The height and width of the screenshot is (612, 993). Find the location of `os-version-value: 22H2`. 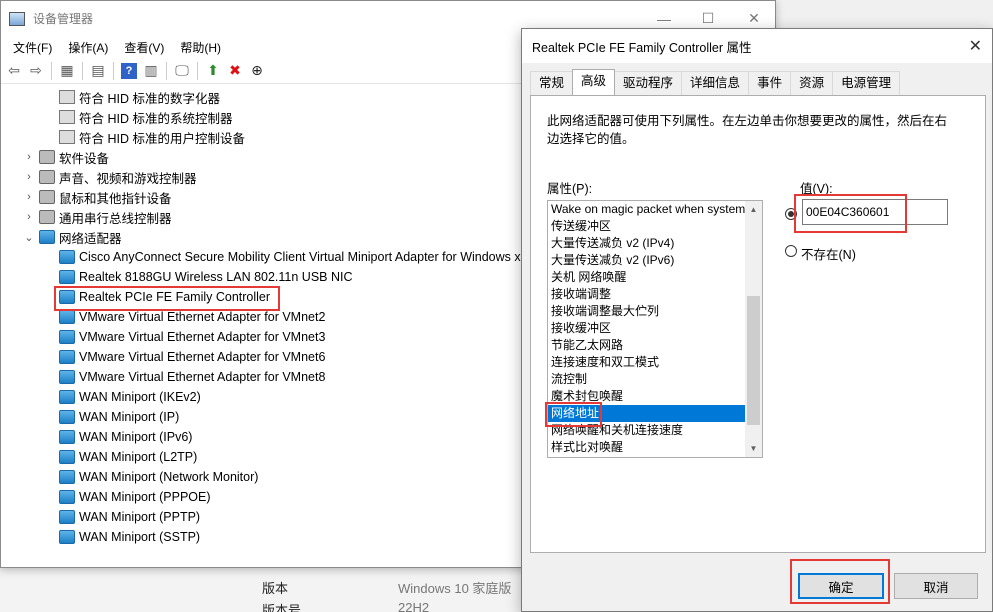

os-version-value: 22H2 is located at coordinates (414, 606).